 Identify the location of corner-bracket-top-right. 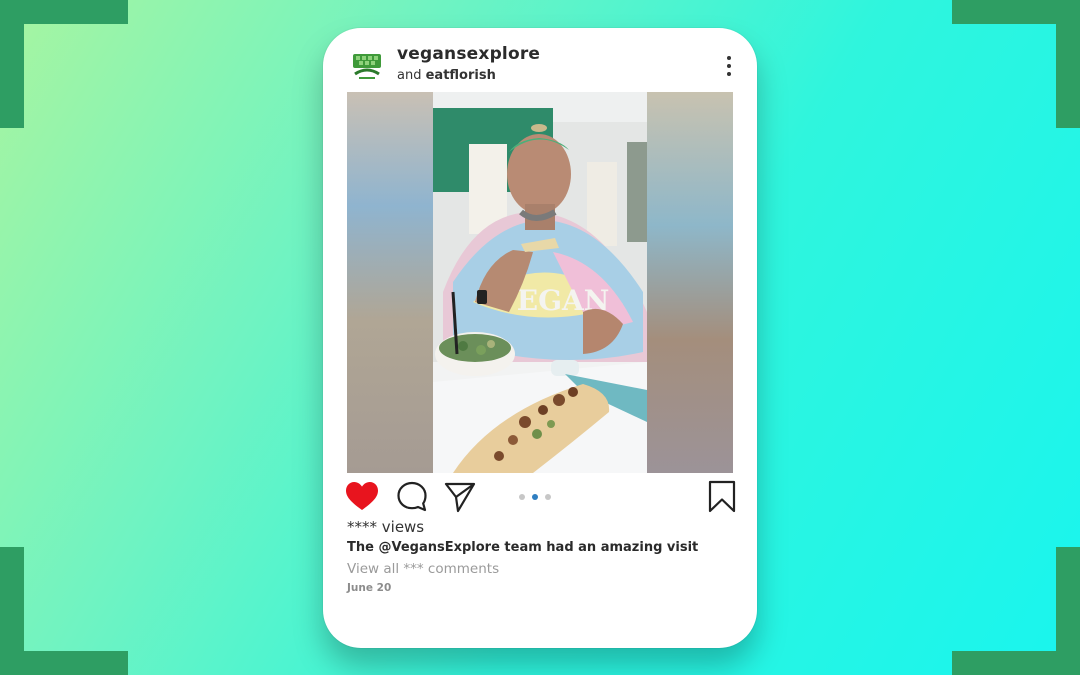
(1016, 64).